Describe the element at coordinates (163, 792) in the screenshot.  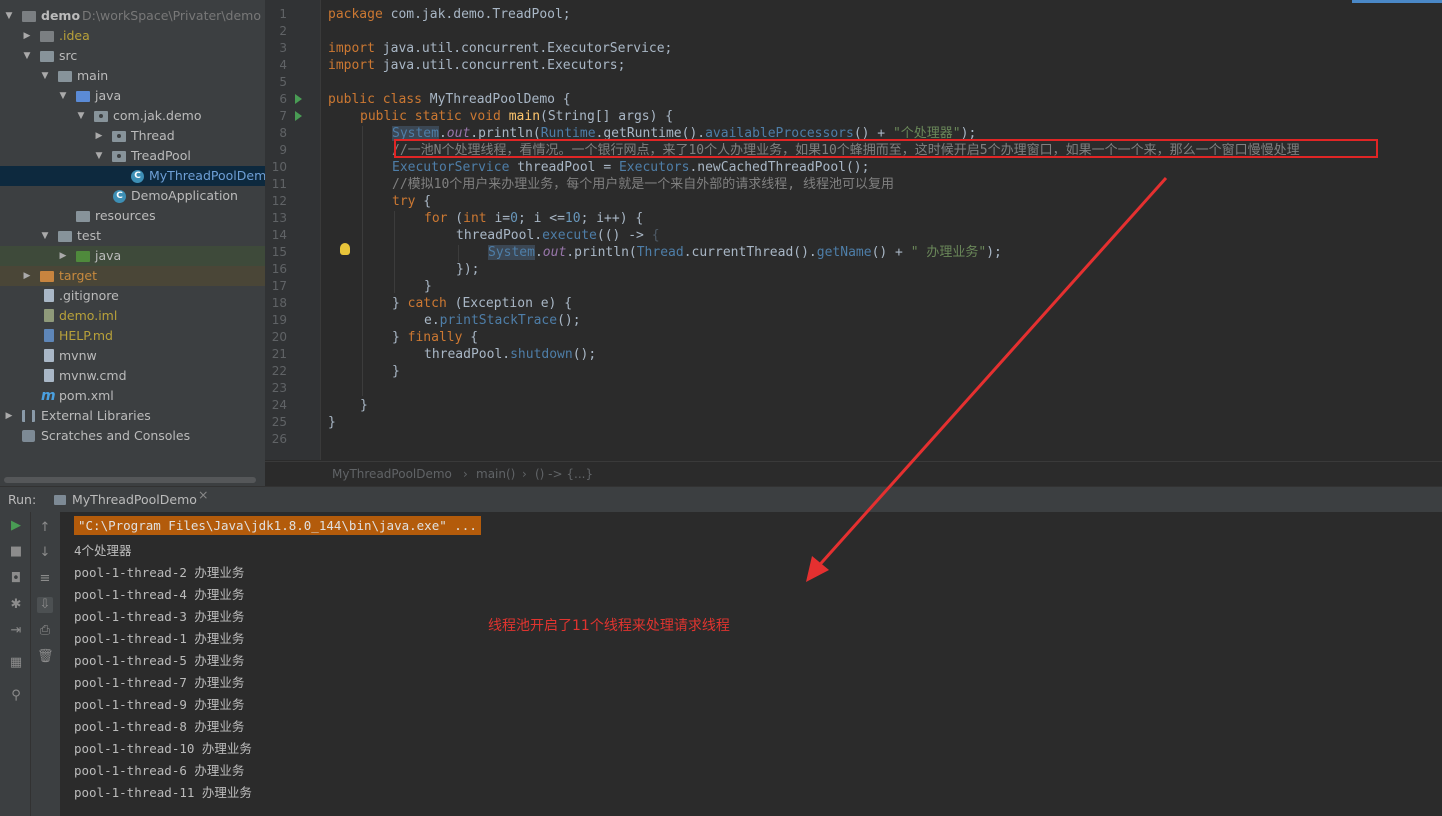
I see `output-line: pool-1-thread-11 办理业务` at that location.